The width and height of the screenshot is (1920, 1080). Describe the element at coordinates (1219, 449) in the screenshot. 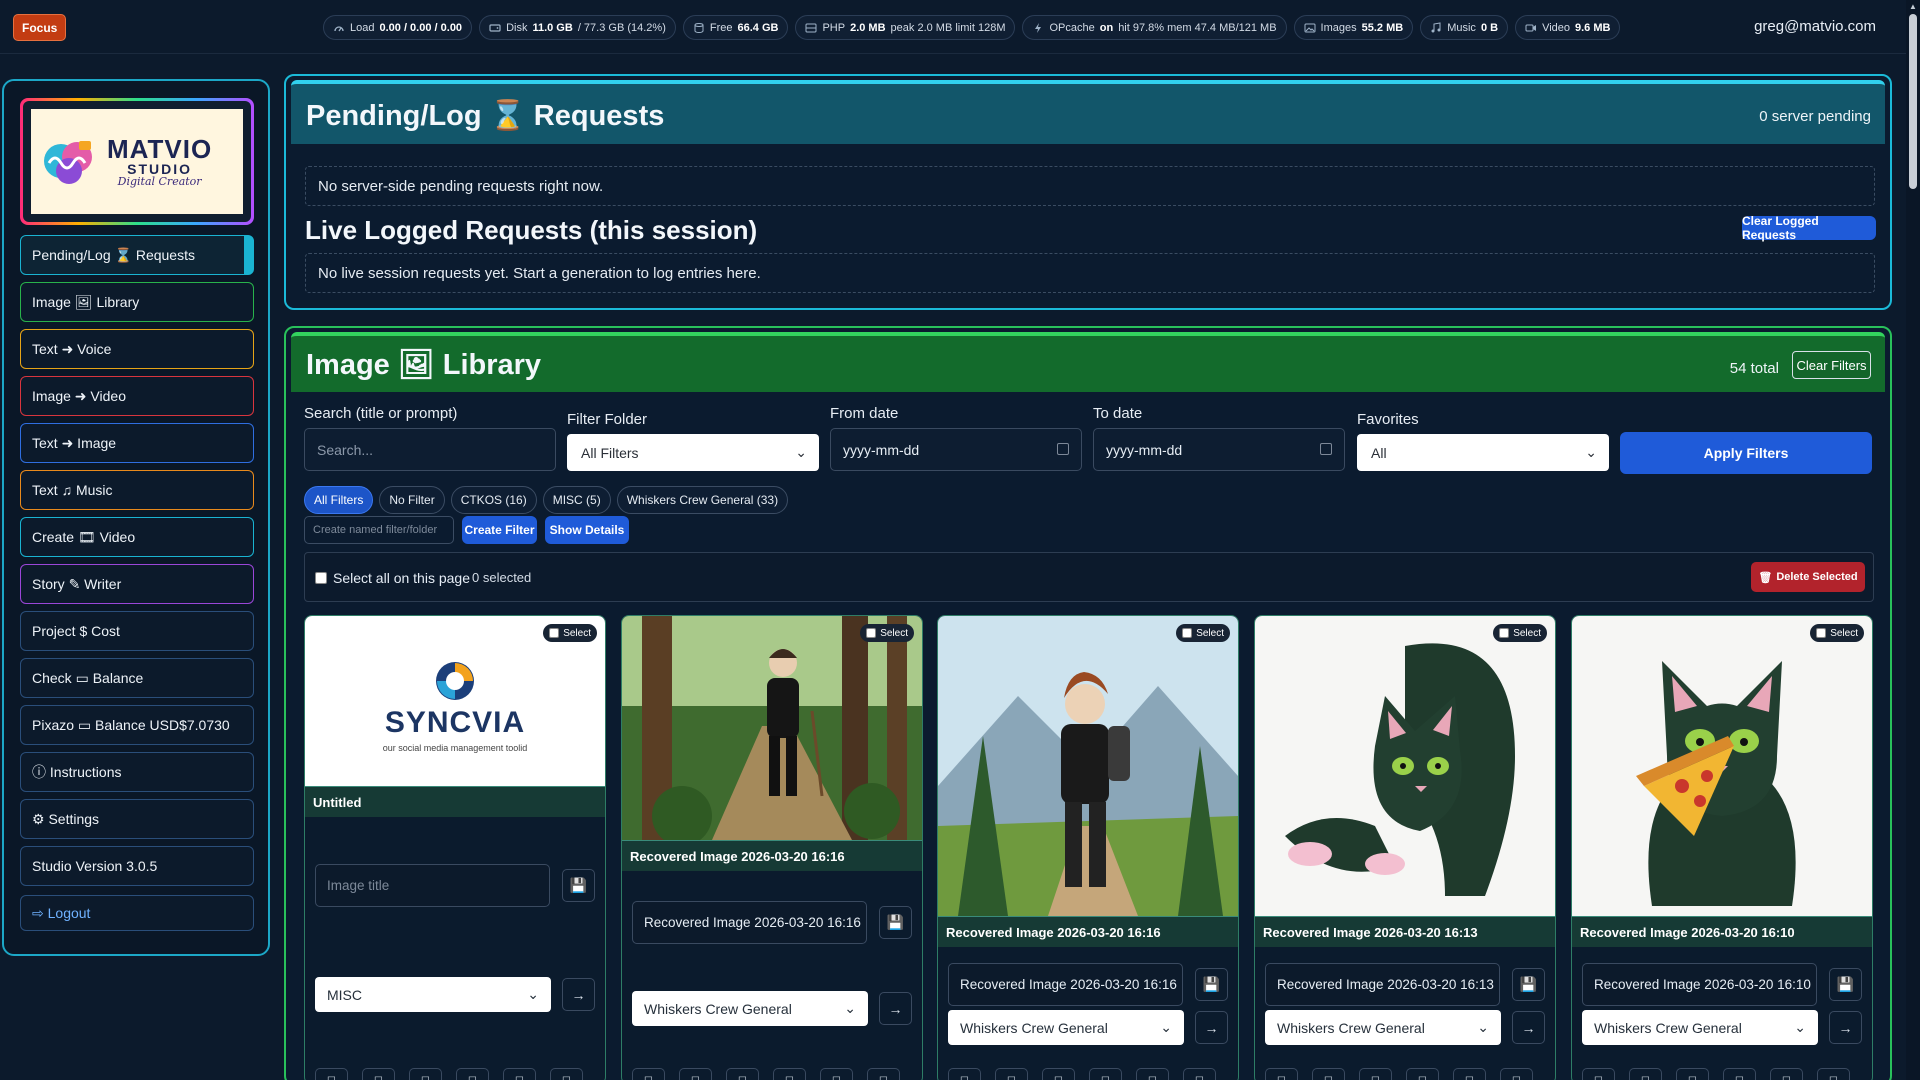

I see `to-date-input: yyyy-mm-dd` at that location.